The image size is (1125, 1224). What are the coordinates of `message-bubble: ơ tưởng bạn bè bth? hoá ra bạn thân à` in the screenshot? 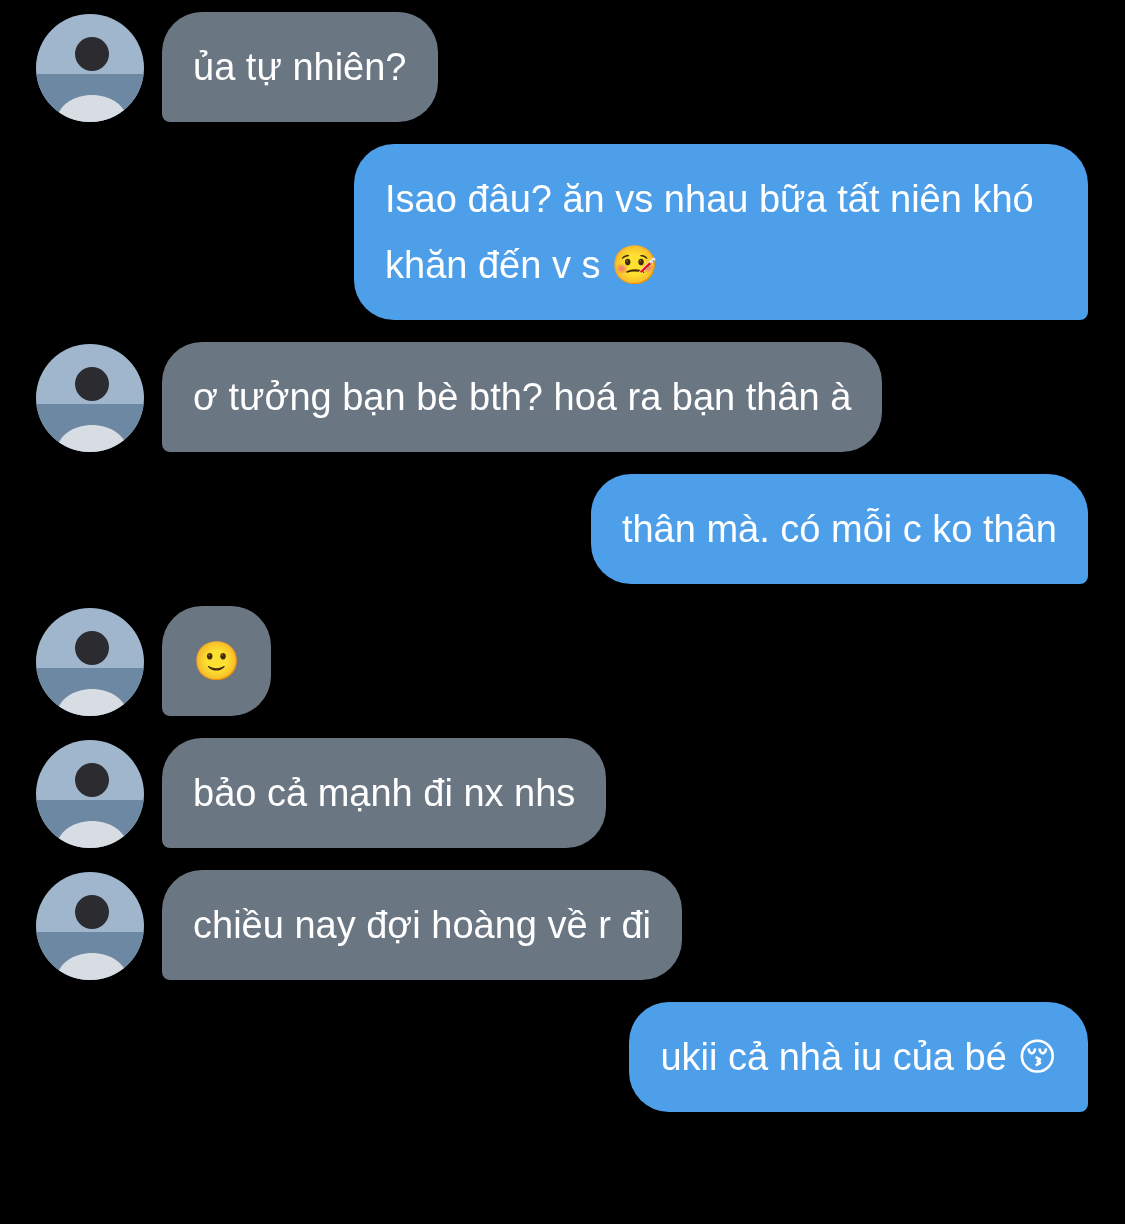 It's located at (522, 397).